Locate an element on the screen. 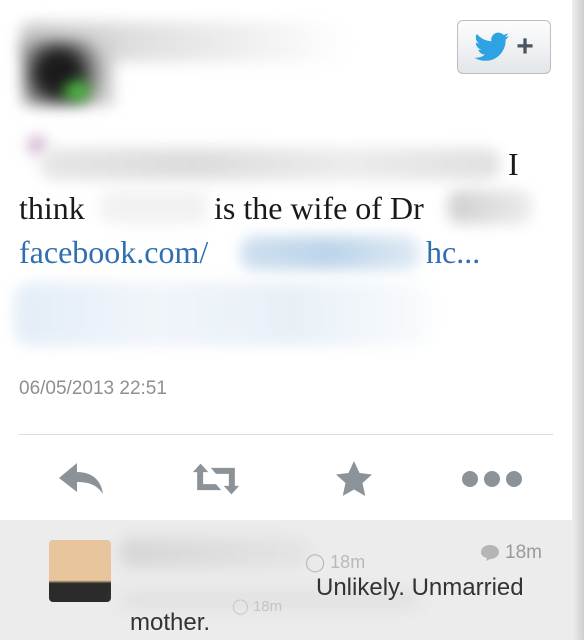  twitter-bird-icon is located at coordinates (492, 46).